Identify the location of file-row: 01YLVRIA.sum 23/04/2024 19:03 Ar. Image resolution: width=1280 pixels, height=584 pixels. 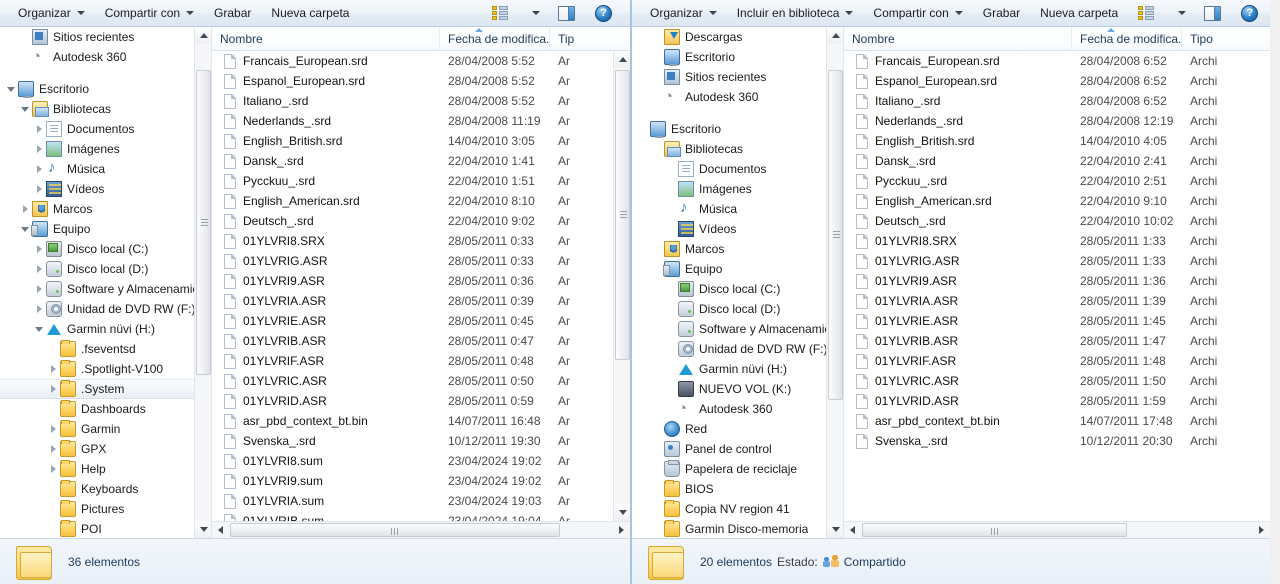
(421, 501).